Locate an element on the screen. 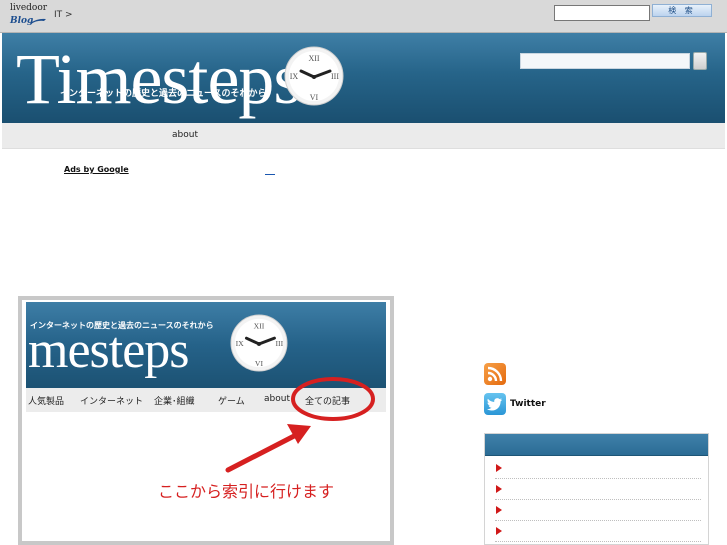 The image size is (727, 545). pointer-arrow is located at coordinates (263, 452).